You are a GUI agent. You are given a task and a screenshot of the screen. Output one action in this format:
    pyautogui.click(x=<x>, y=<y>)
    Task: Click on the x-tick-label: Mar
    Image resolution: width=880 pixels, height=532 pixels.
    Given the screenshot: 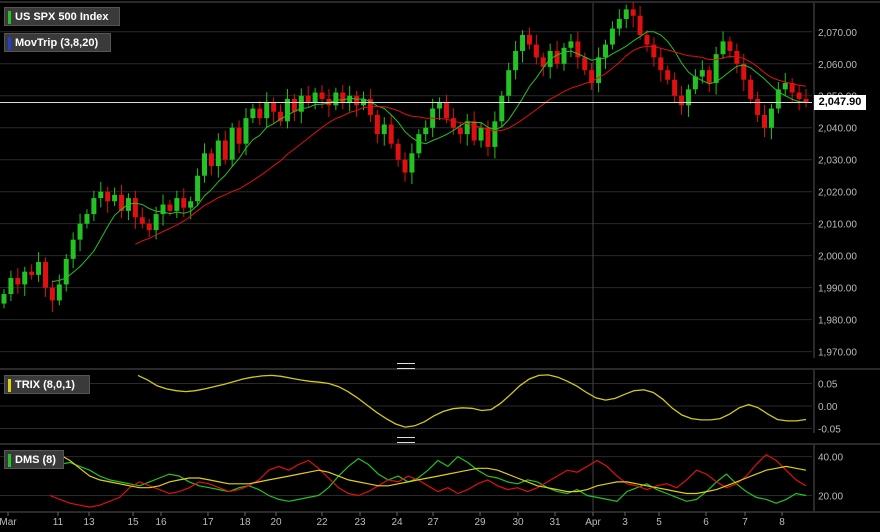 What is the action you would take?
    pyautogui.click(x=8, y=522)
    